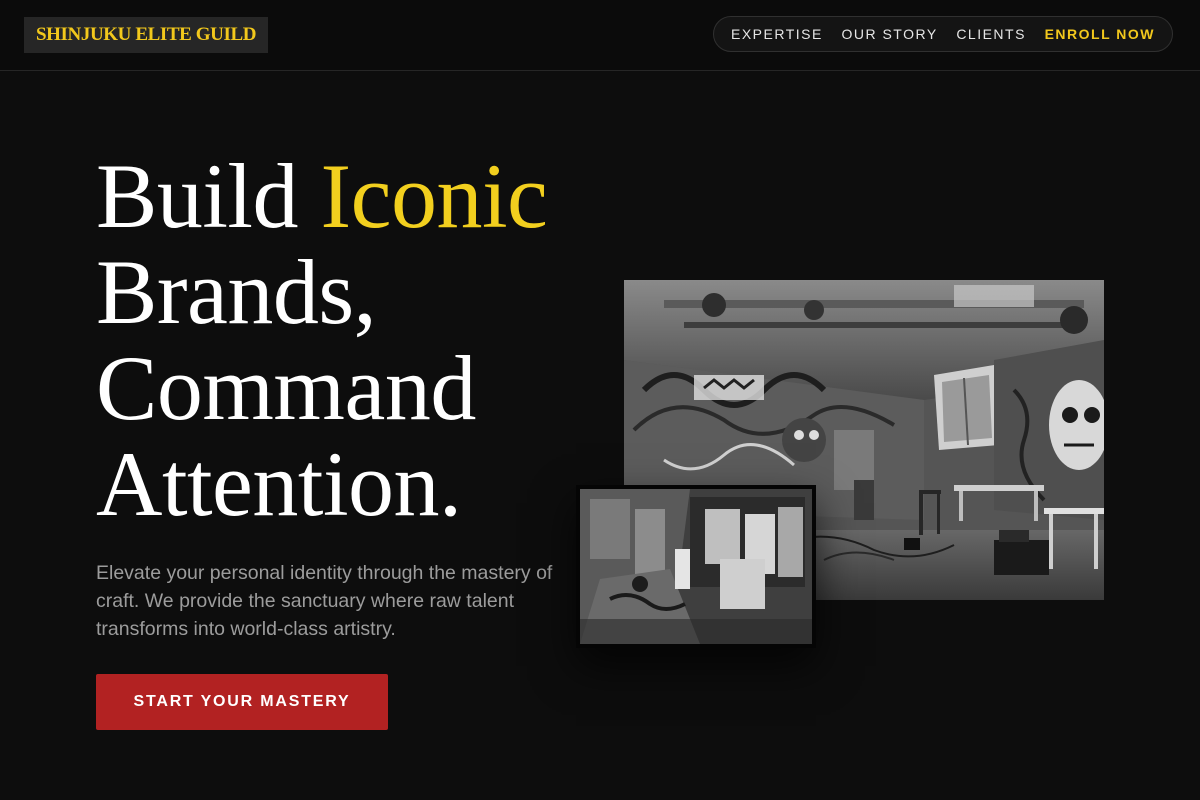  I want to click on headline-line-1: Build Iconic, so click(322, 196).